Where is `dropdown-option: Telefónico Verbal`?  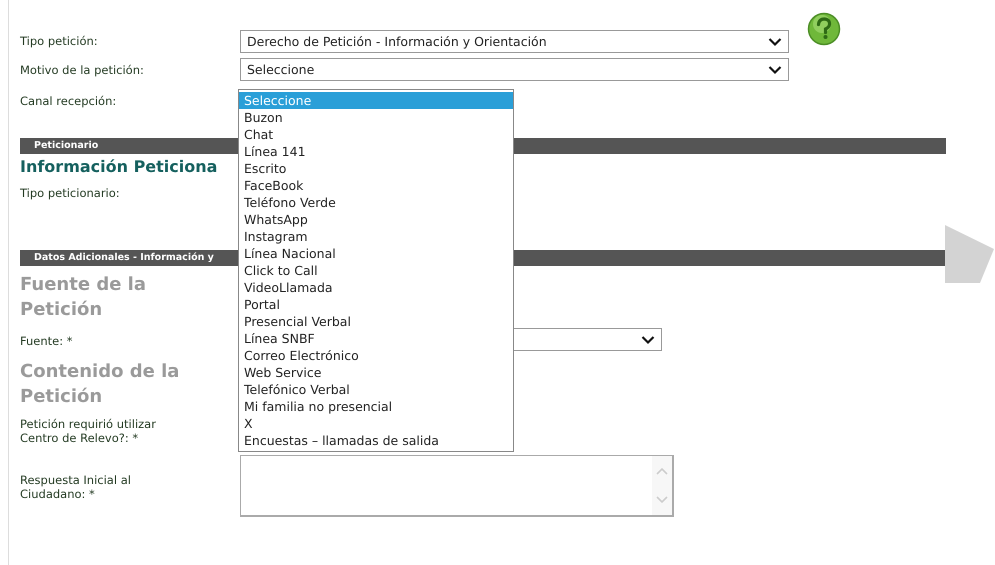
dropdown-option: Telefónico Verbal is located at coordinates (376, 389).